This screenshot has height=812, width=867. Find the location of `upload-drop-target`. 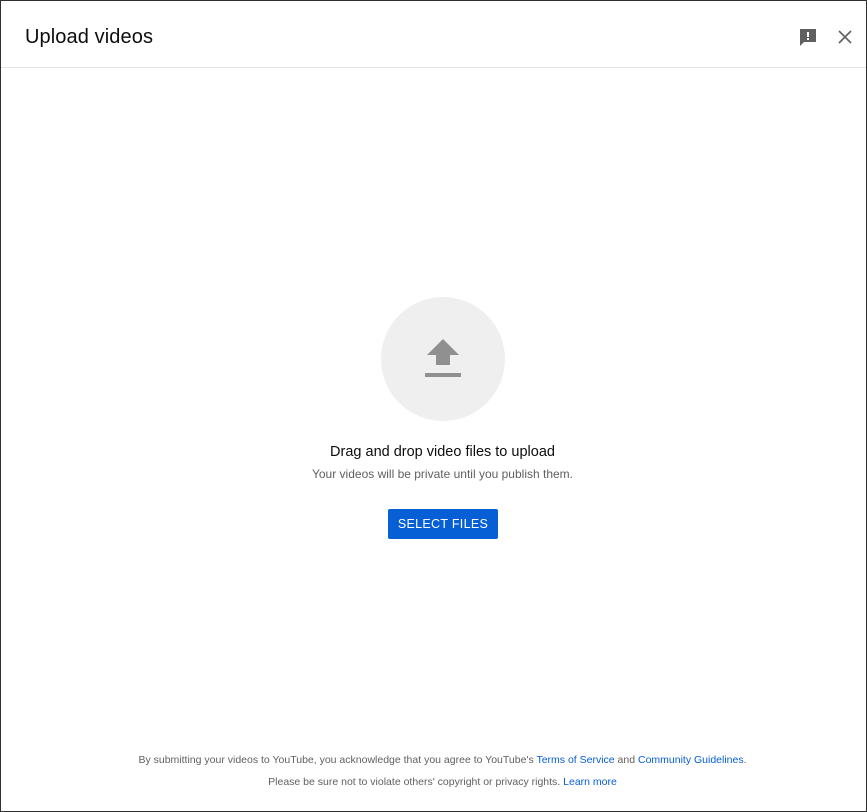

upload-drop-target is located at coordinates (443, 359).